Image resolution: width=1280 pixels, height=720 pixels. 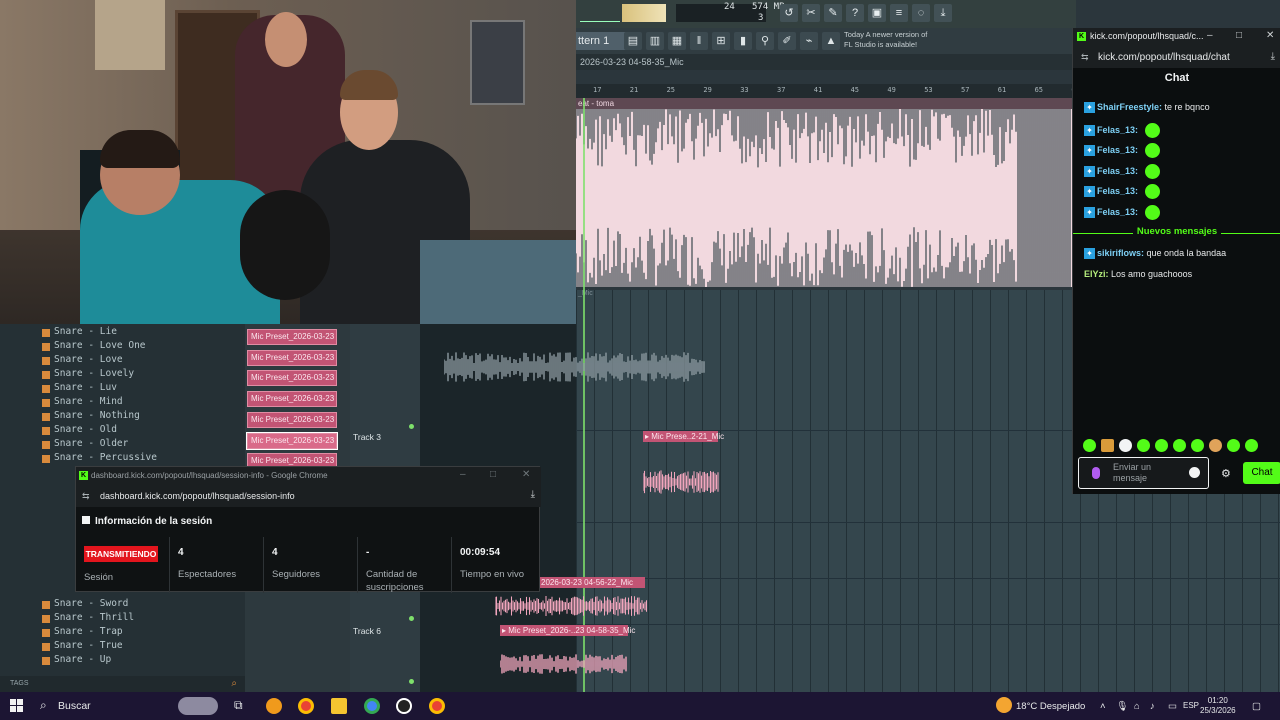 What do you see at coordinates (677, 41) in the screenshot?
I see `channel-rack-icon: ▦` at bounding box center [677, 41].